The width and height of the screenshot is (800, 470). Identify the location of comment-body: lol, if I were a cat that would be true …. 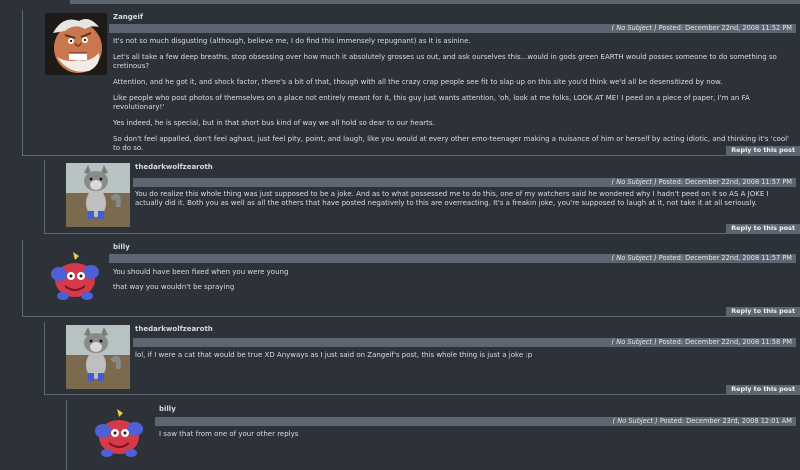
(464, 359).